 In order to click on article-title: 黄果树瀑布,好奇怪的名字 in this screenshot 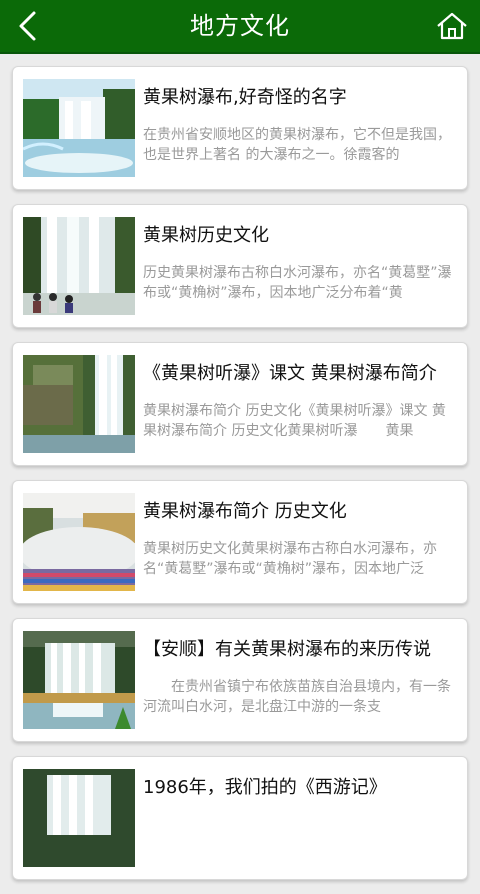, I will do `click(245, 97)`.